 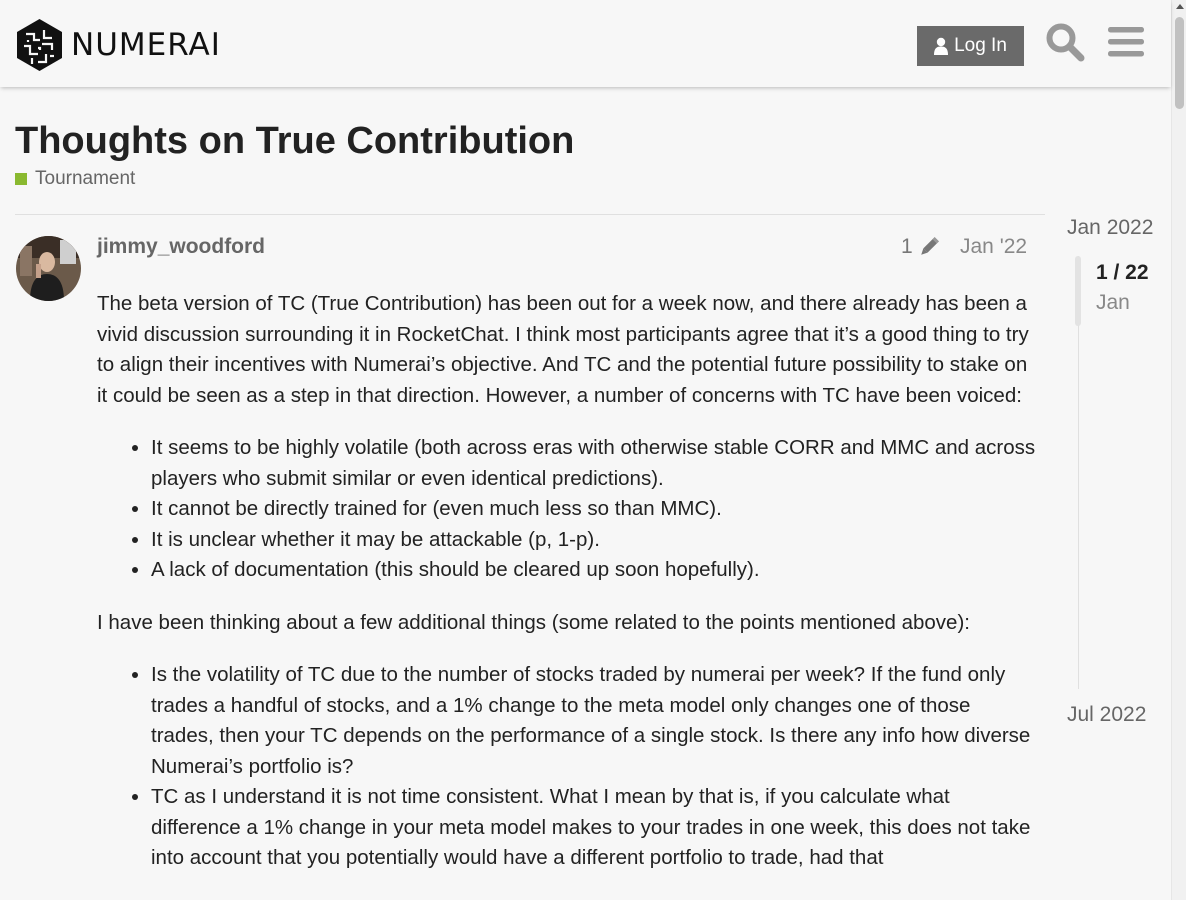 I want to click on login-label: Log In, so click(x=980, y=45).